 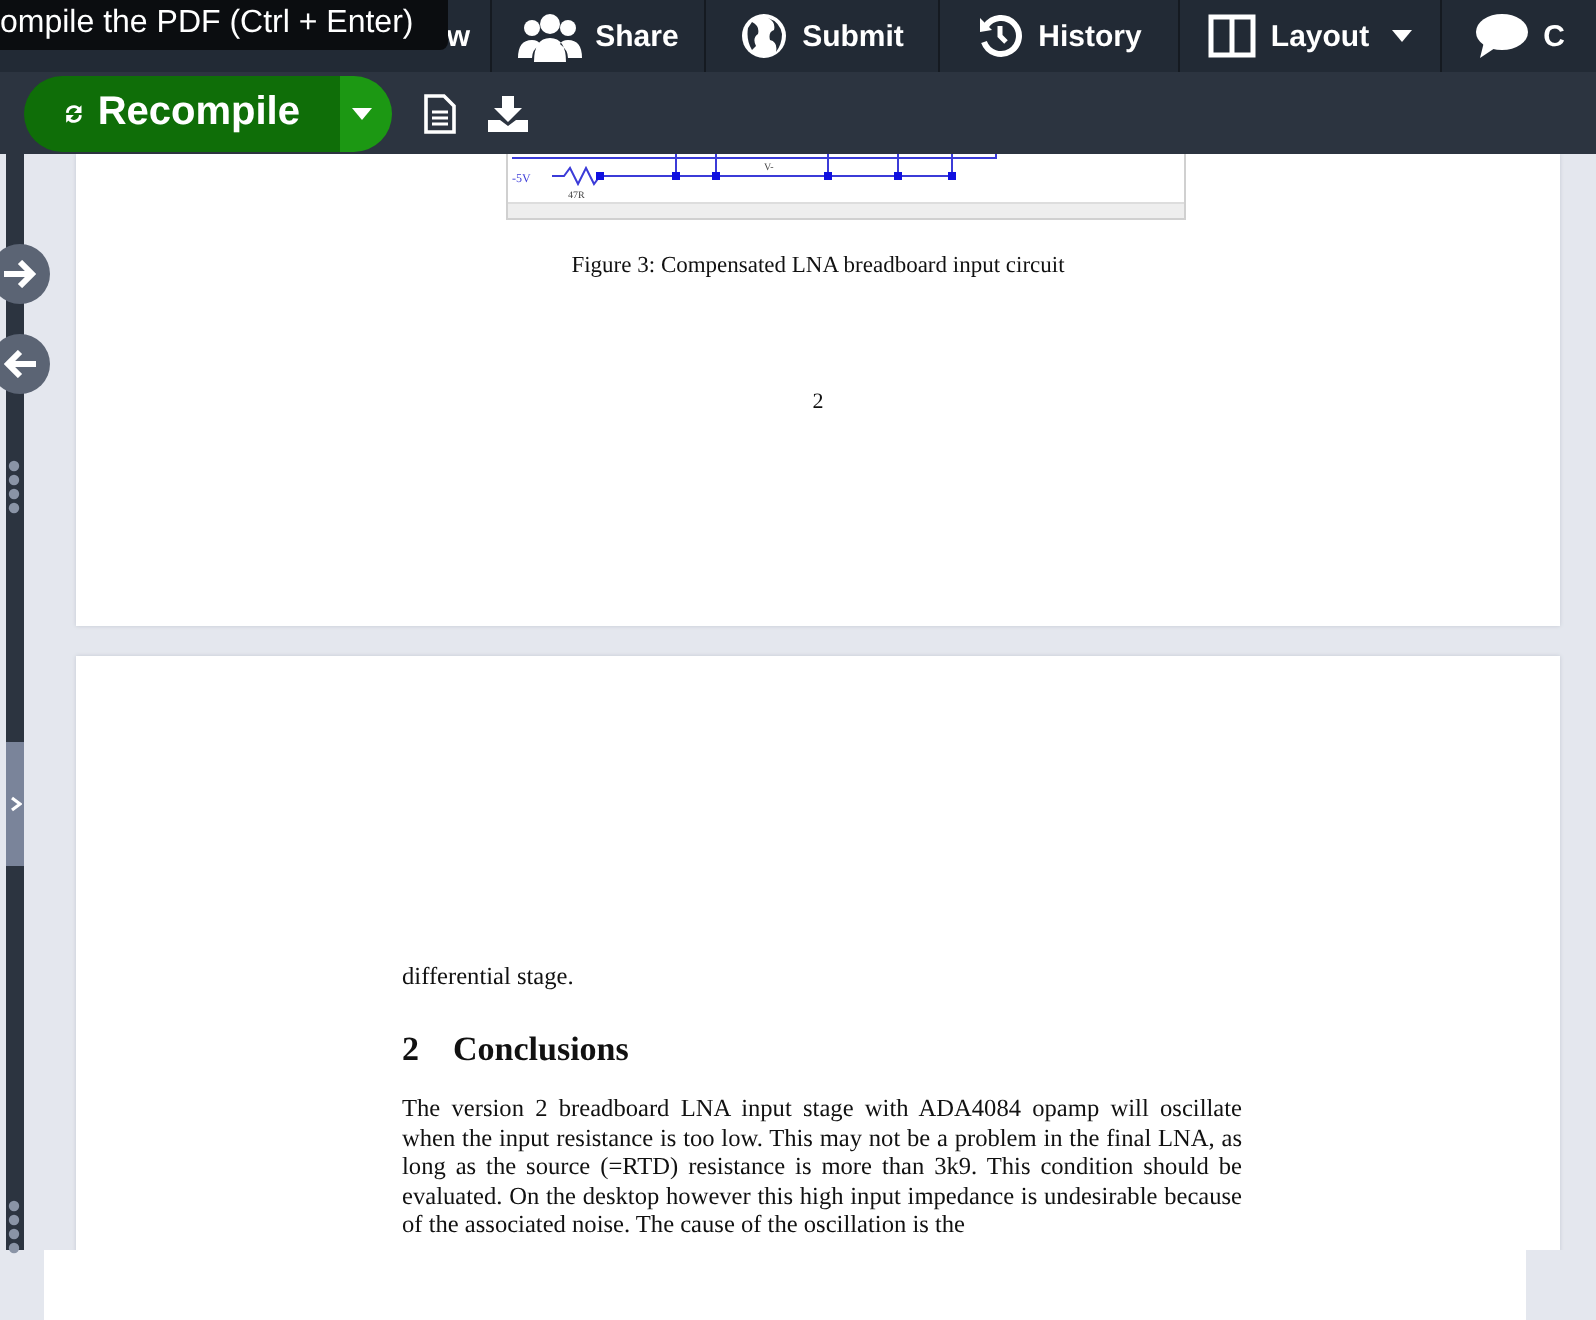 I want to click on chat-icon, so click(x=1501, y=36).